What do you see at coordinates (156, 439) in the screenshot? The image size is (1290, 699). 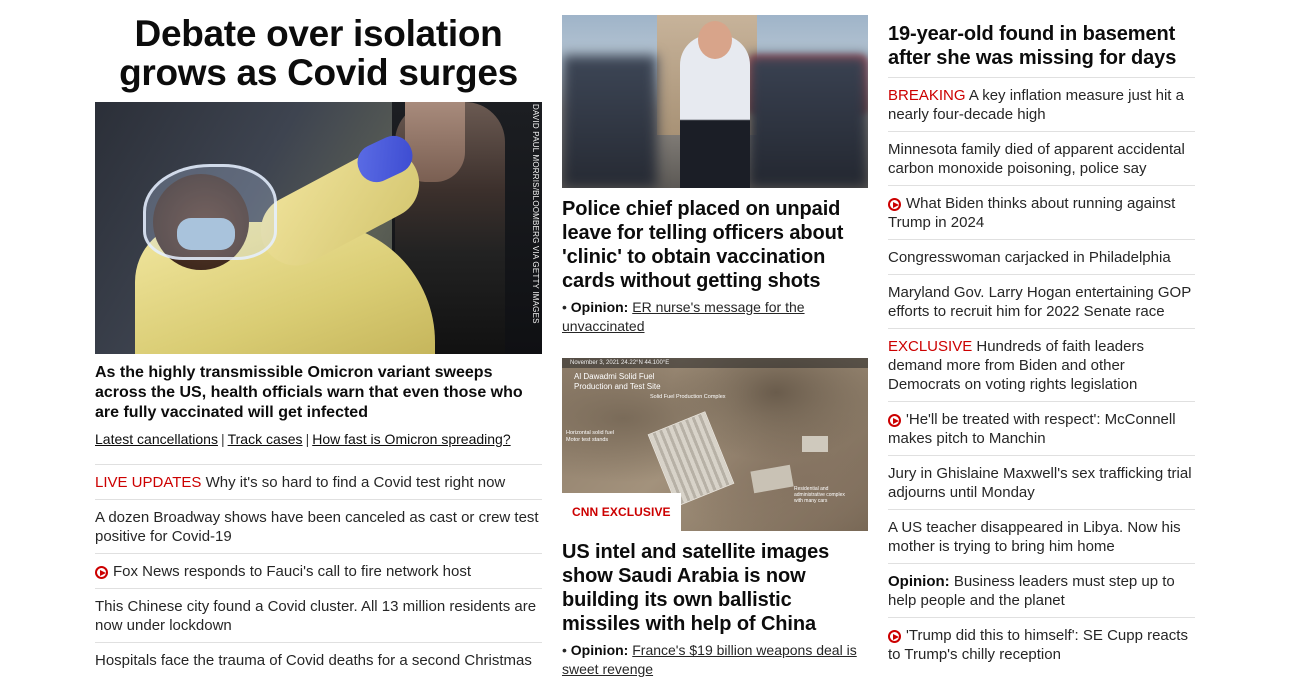 I see `related-link-cancellations: Latest cancellations` at bounding box center [156, 439].